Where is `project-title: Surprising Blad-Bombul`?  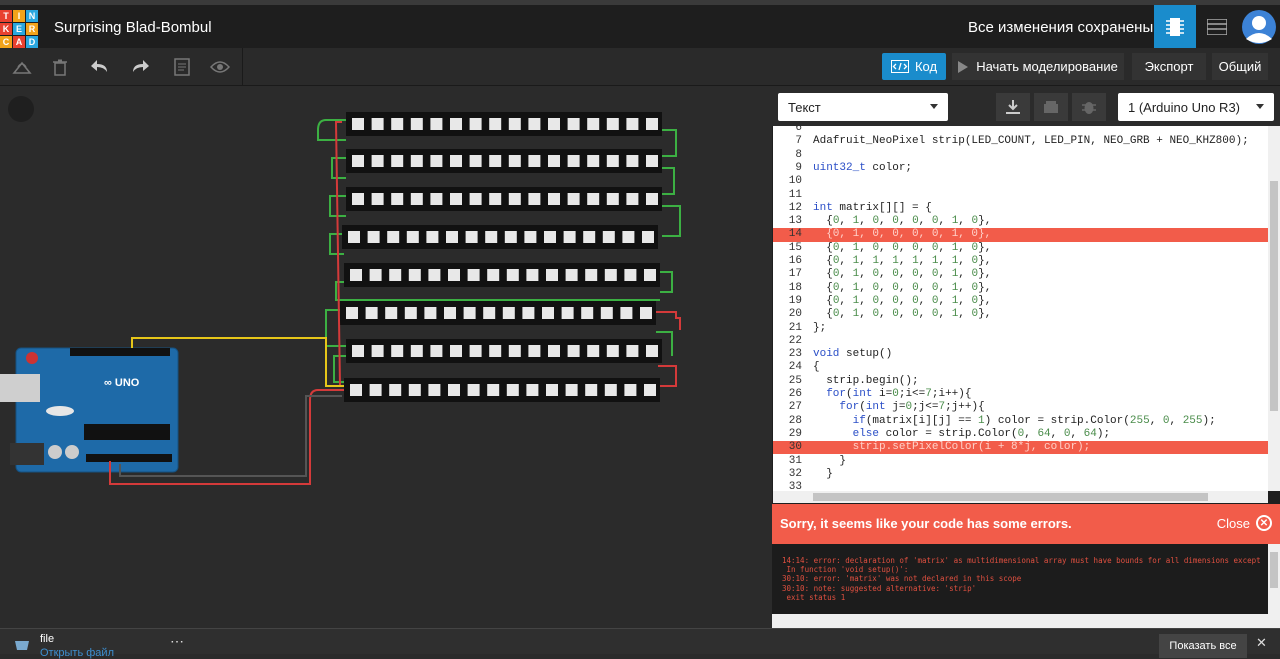 project-title: Surprising Blad-Bombul is located at coordinates (133, 27).